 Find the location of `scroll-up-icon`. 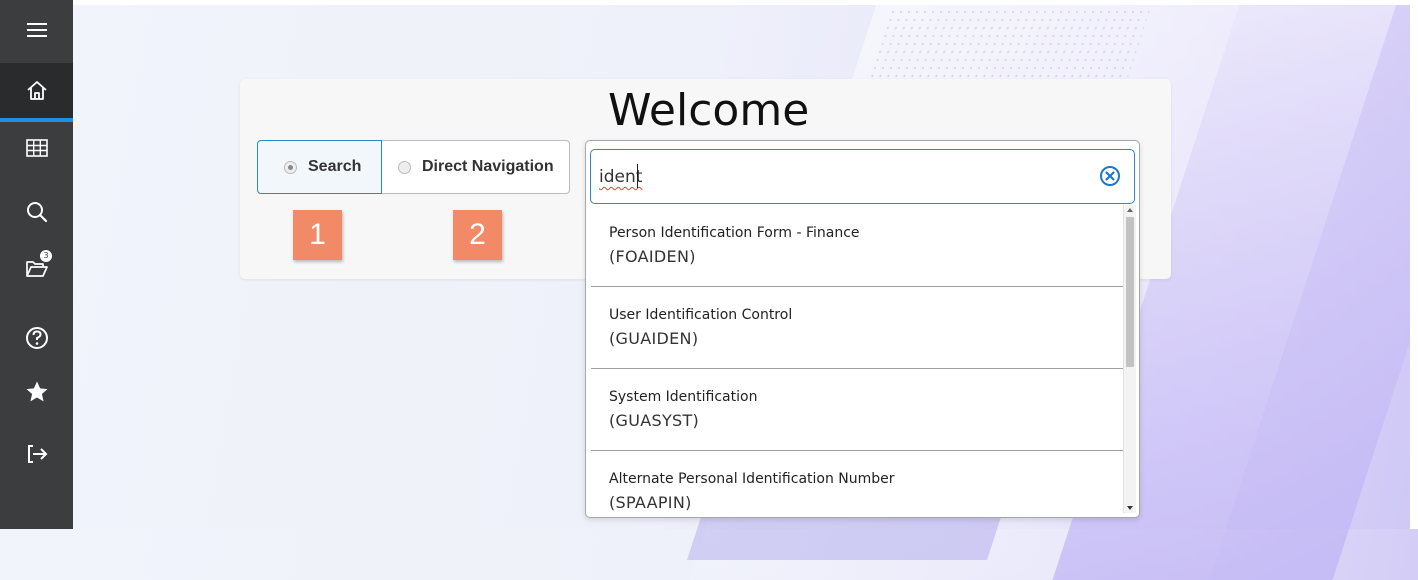

scroll-up-icon is located at coordinates (1130, 210).